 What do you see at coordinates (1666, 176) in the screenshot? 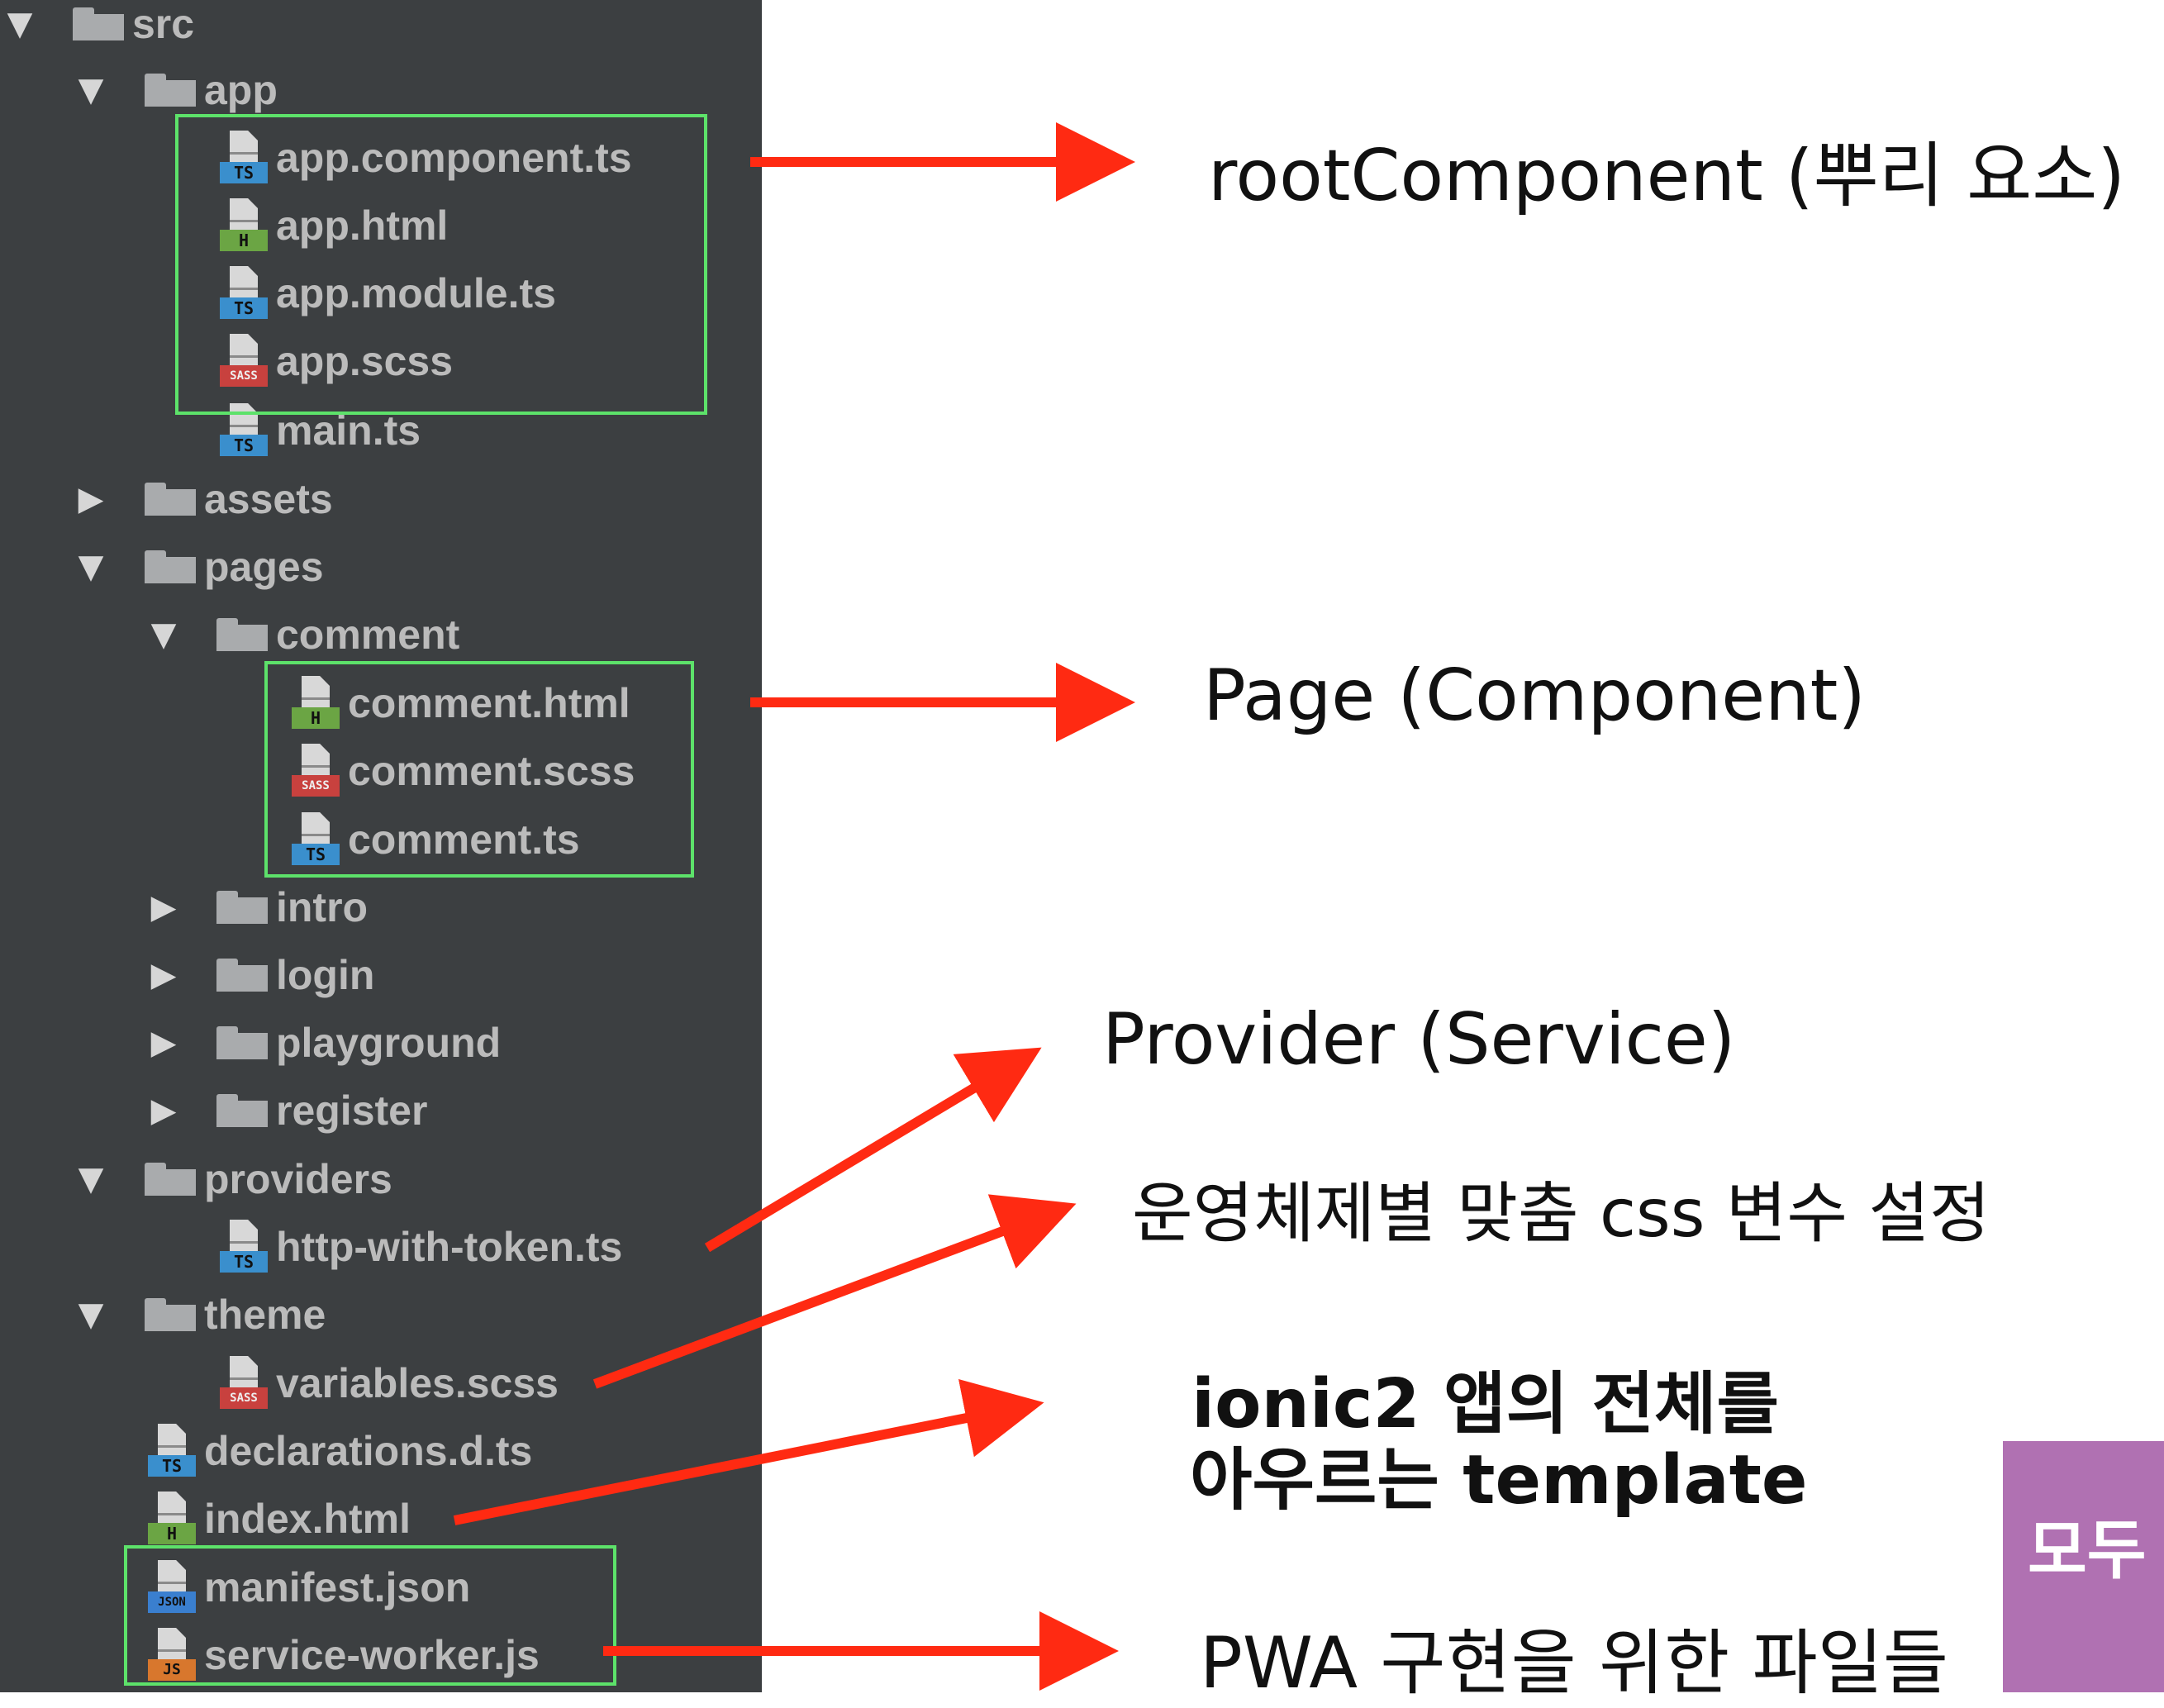
I see `annotation-root-component: rootComponent (뿌리 요소)` at bounding box center [1666, 176].